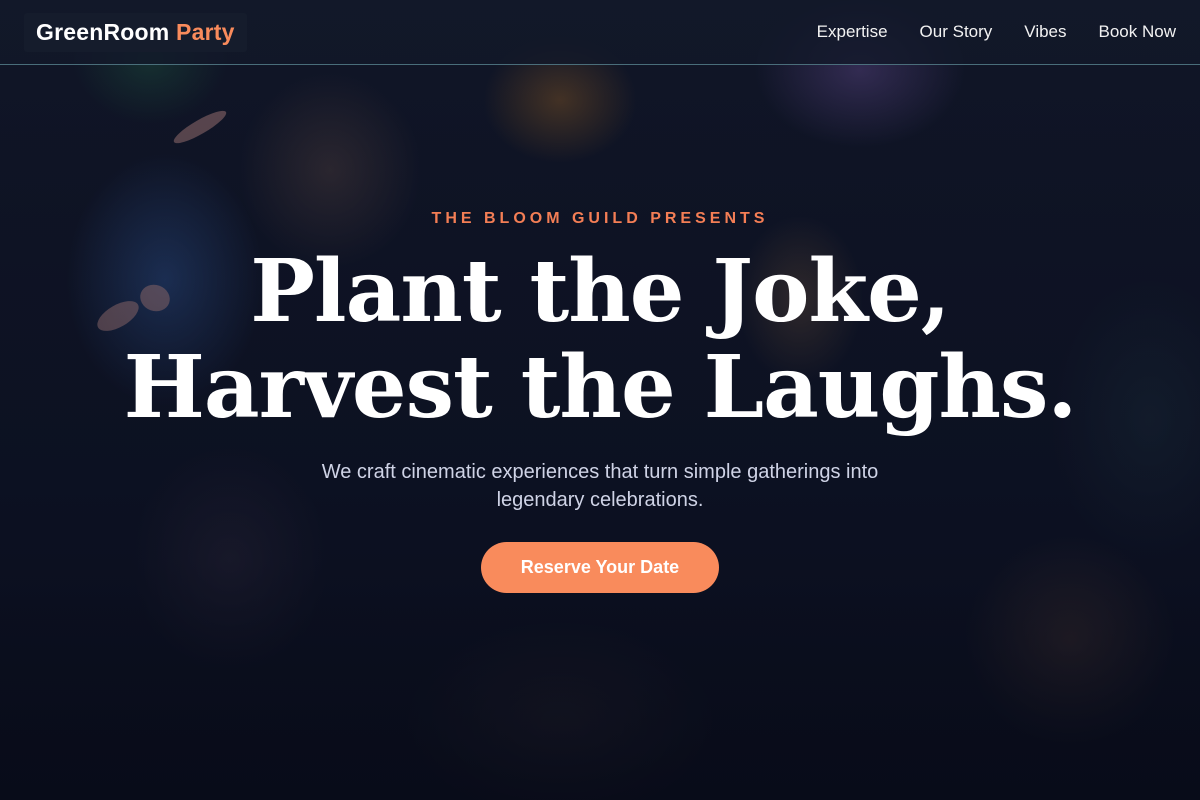  Describe the element at coordinates (103, 31) in the screenshot. I see `brand-name-main: GreenRoom` at that location.